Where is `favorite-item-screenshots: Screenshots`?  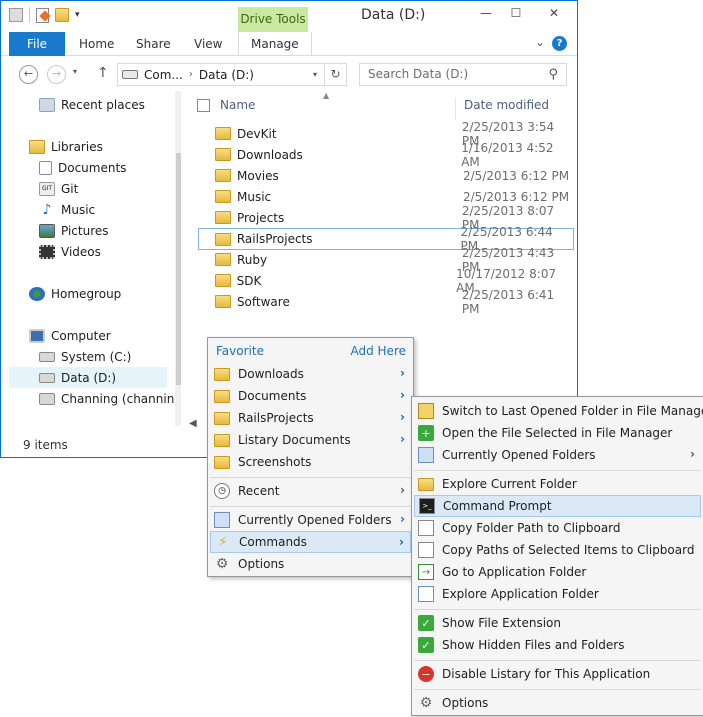
favorite-item-screenshots: Screenshots is located at coordinates (310, 462).